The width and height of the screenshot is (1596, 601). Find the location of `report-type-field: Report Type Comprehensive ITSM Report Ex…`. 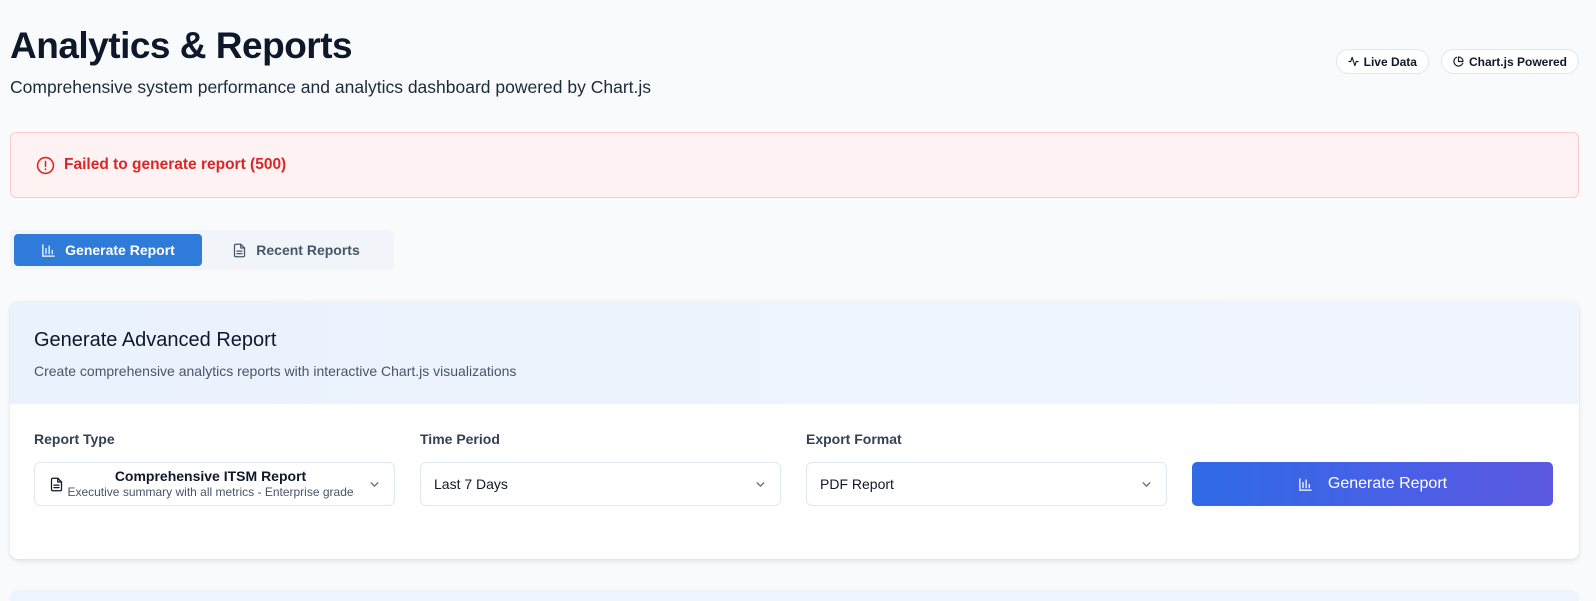

report-type-field: Report Type Comprehensive ITSM Report Ex… is located at coordinates (214, 468).